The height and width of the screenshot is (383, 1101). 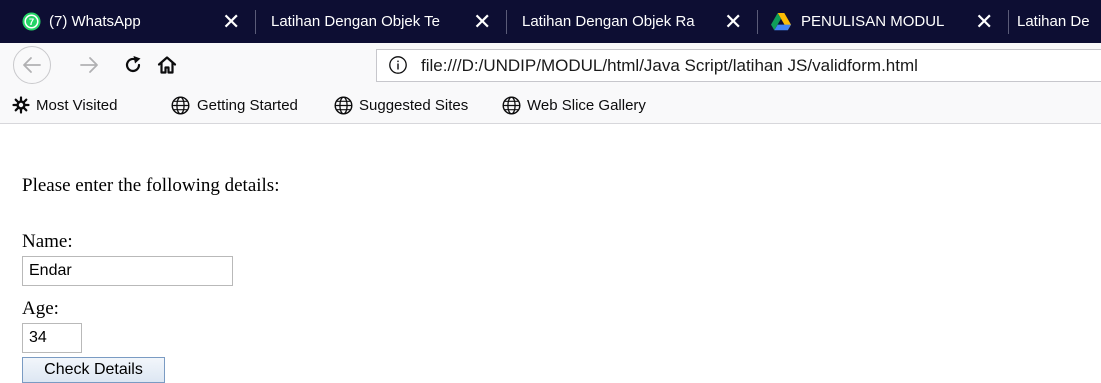 I want to click on bookmark-label: Most Visited, so click(x=77, y=105).